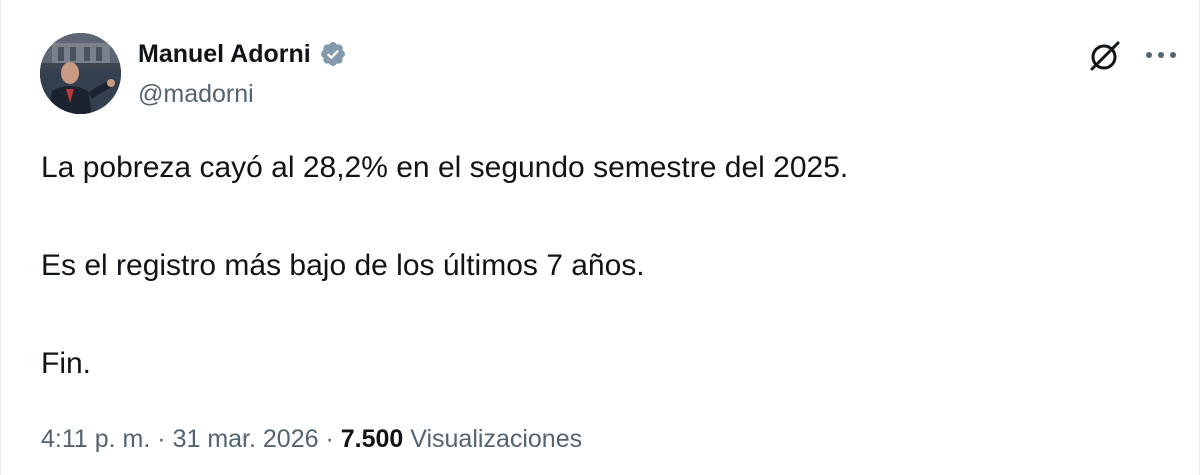 This screenshot has width=1200, height=475. Describe the element at coordinates (1105, 56) in the screenshot. I see `grok-icon` at that location.